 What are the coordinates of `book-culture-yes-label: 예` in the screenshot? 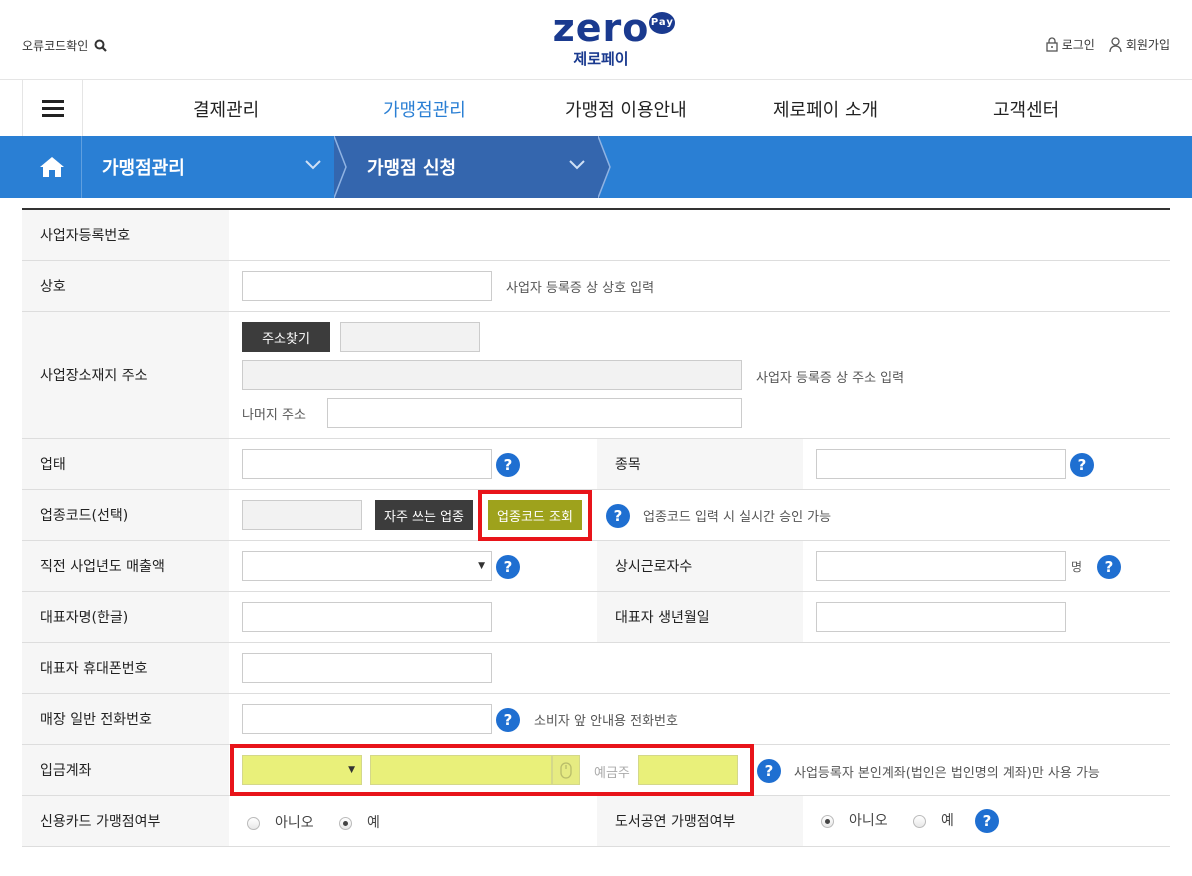 It's located at (947, 821).